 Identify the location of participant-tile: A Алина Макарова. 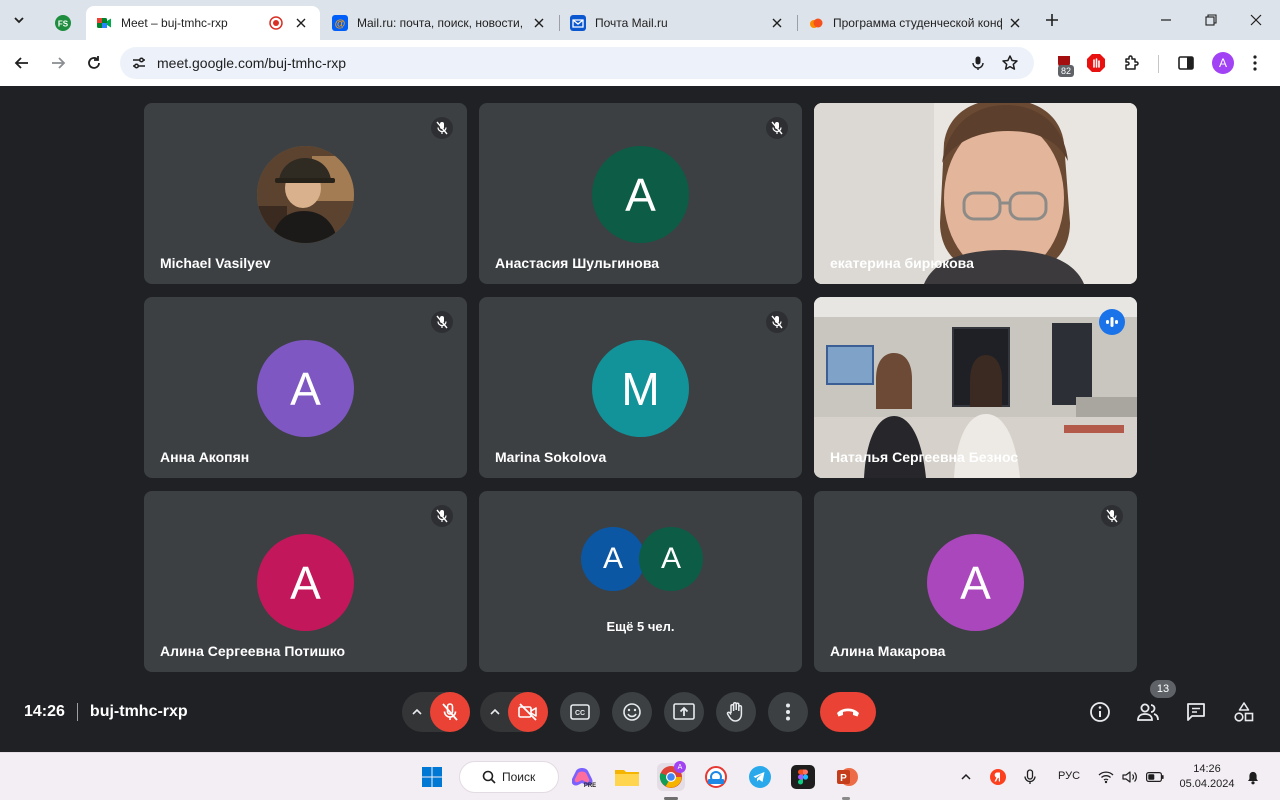
(975, 581).